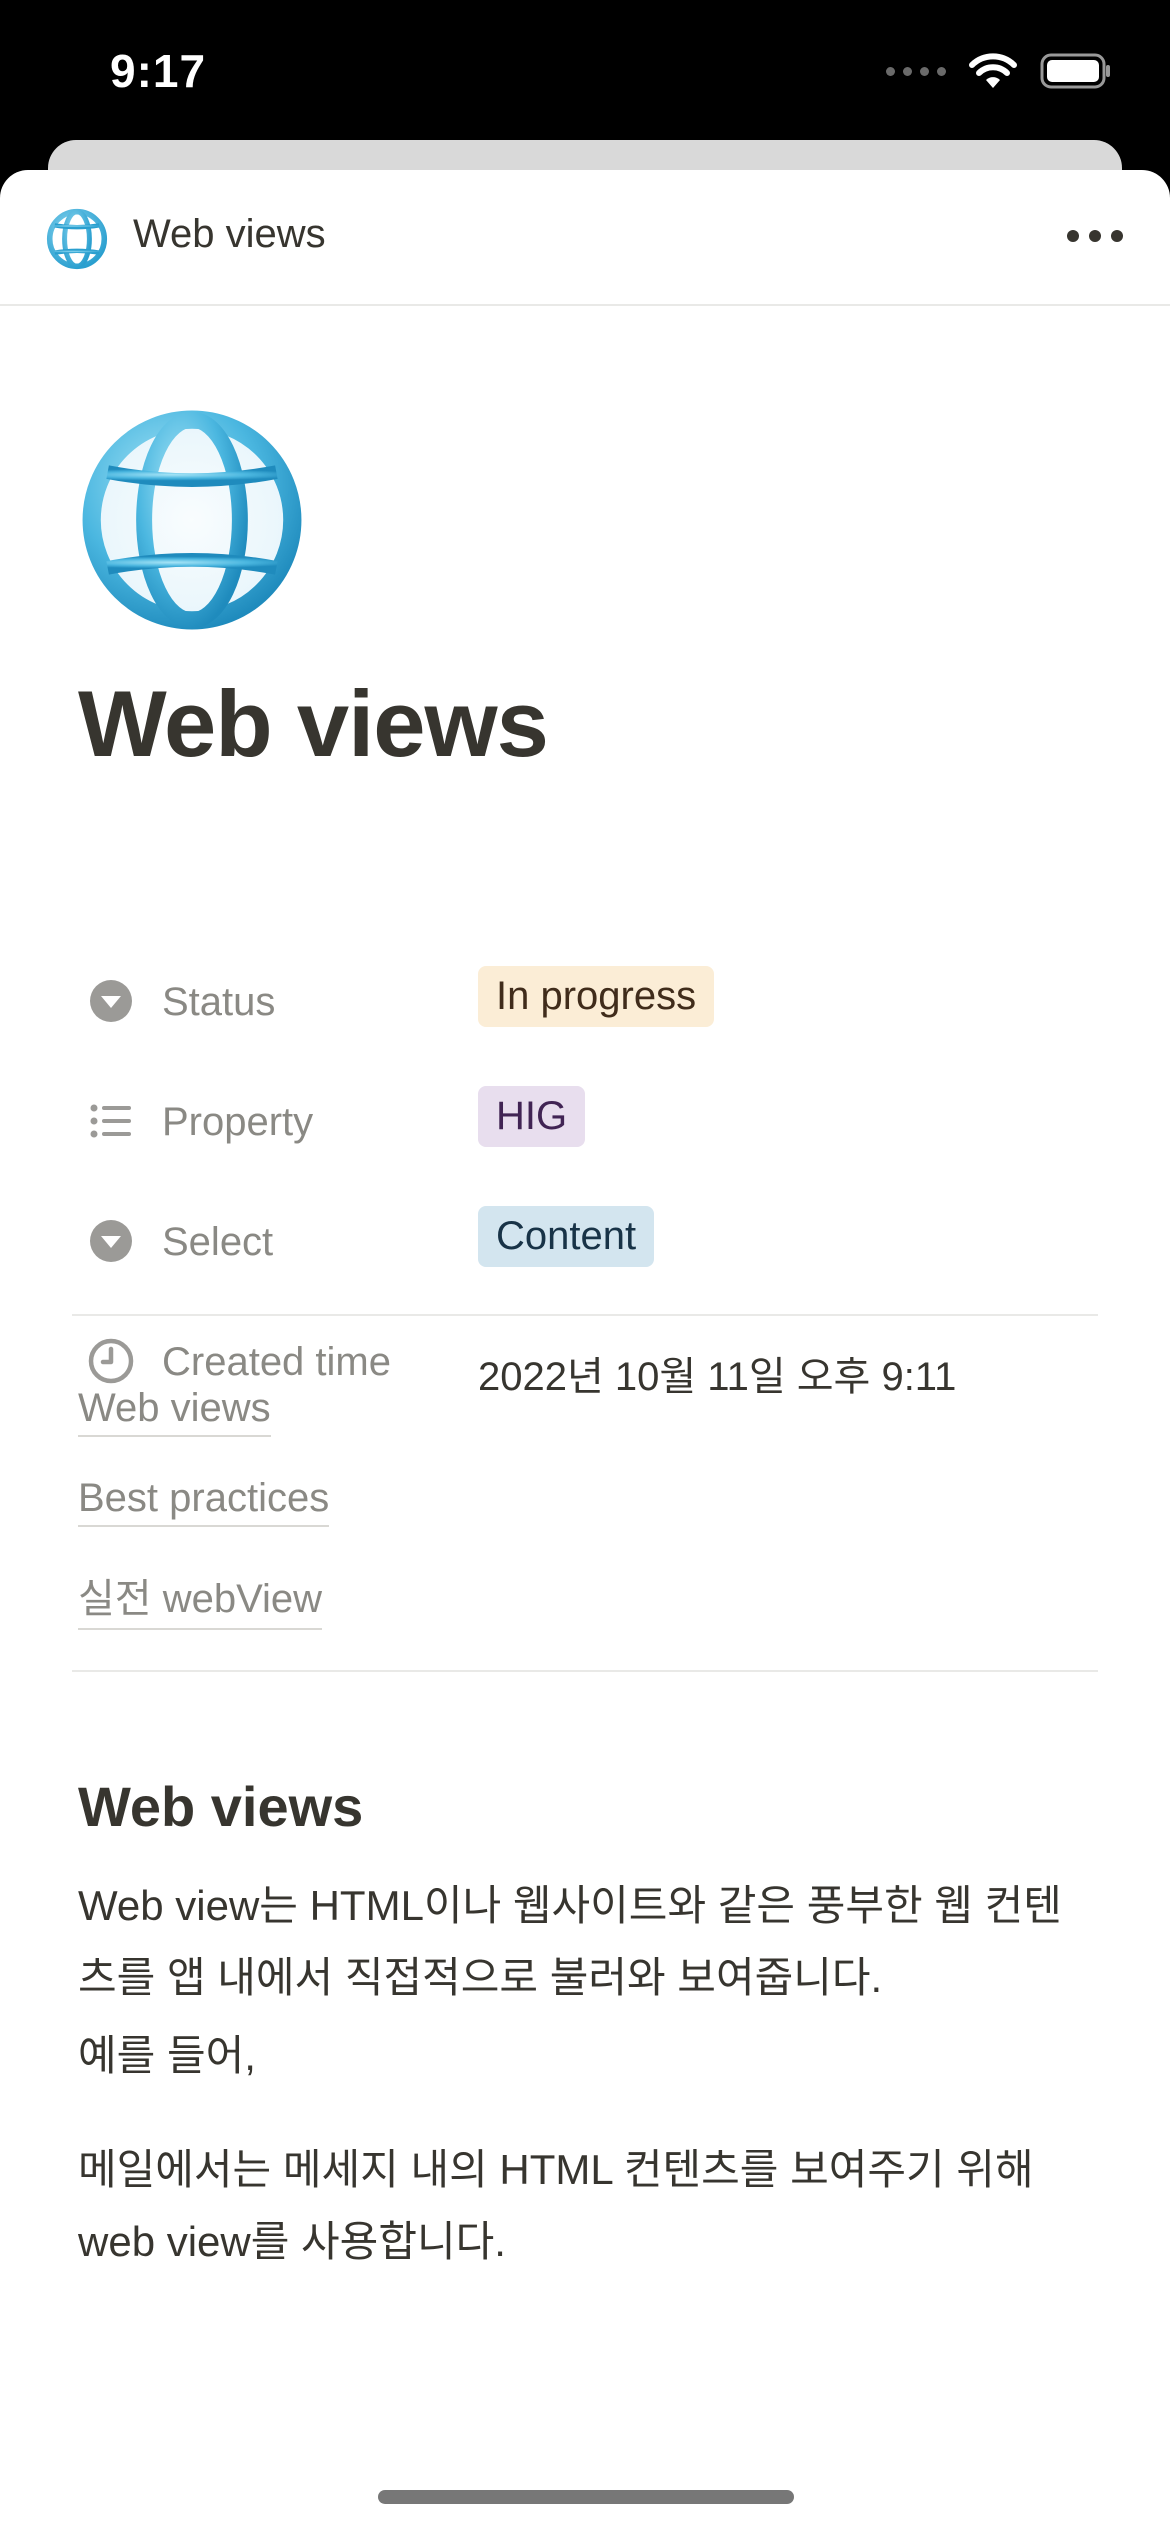  What do you see at coordinates (993, 71) in the screenshot?
I see `wifi-icon` at bounding box center [993, 71].